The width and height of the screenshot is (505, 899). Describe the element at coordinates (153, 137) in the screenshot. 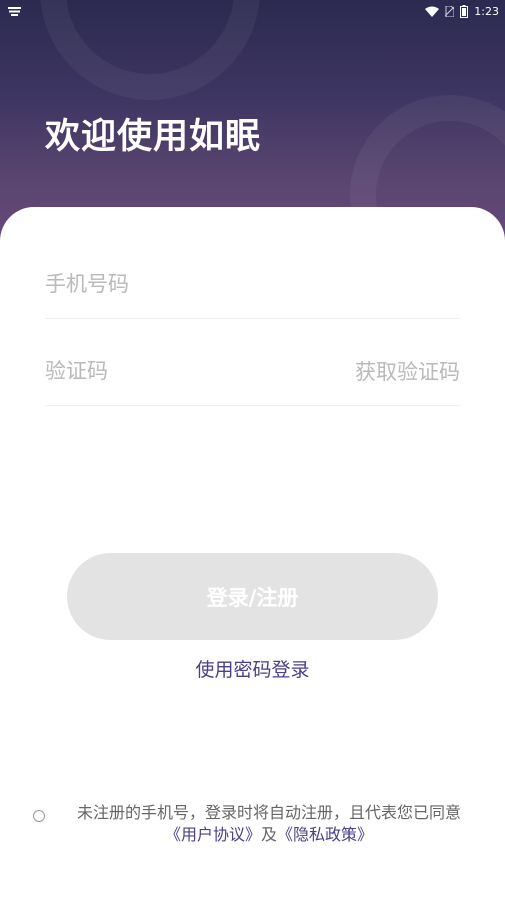

I see `welcome-title: 欢迎使用如眠` at that location.